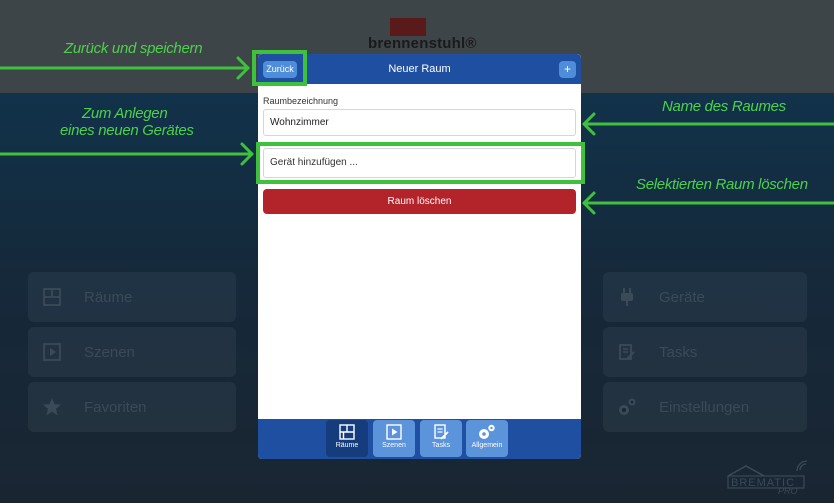 The image size is (834, 503). Describe the element at coordinates (724, 106) in the screenshot. I see `annotation-room-name: Name des Raumes` at that location.